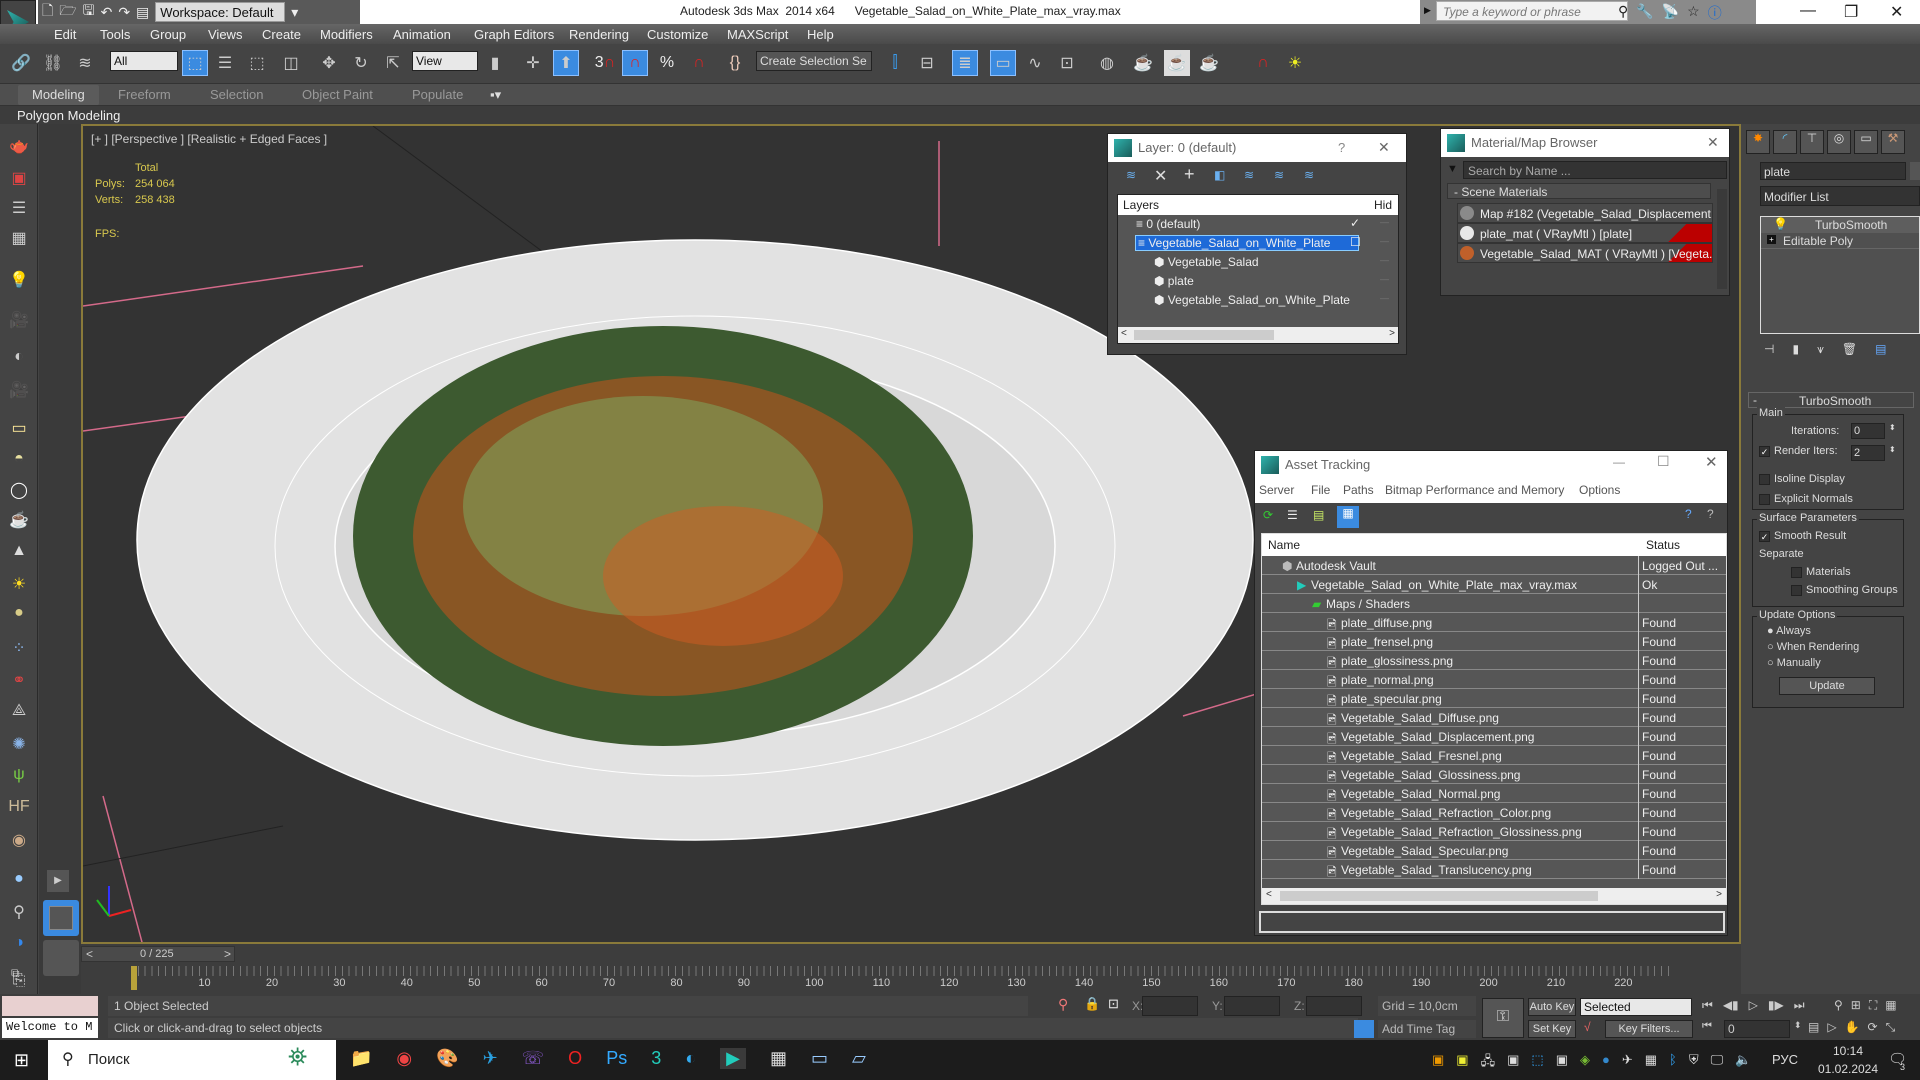 The image size is (1920, 1080). What do you see at coordinates (1758, 142) in the screenshot?
I see `create-tab-icon: ✸` at bounding box center [1758, 142].